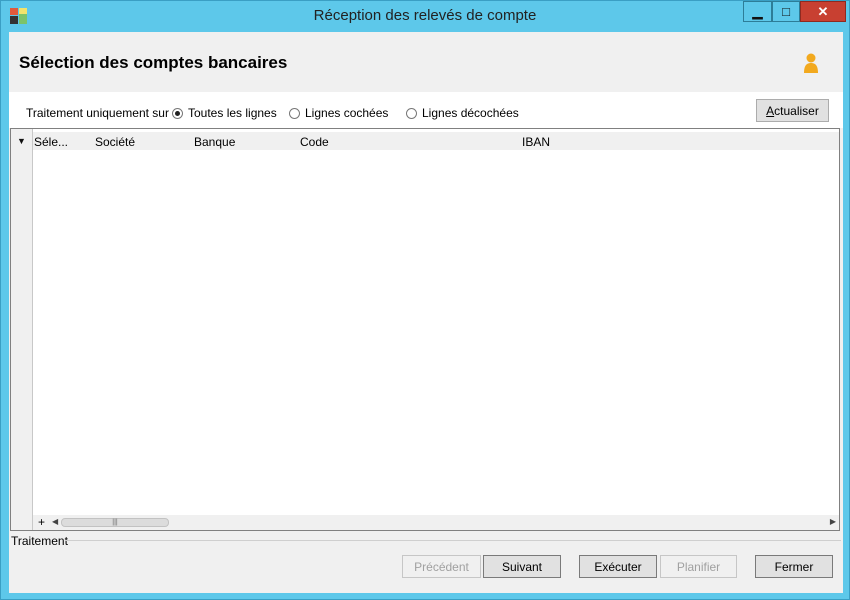 This screenshot has height=600, width=850. I want to click on refresh-button-label: Actualiser, so click(792, 110).